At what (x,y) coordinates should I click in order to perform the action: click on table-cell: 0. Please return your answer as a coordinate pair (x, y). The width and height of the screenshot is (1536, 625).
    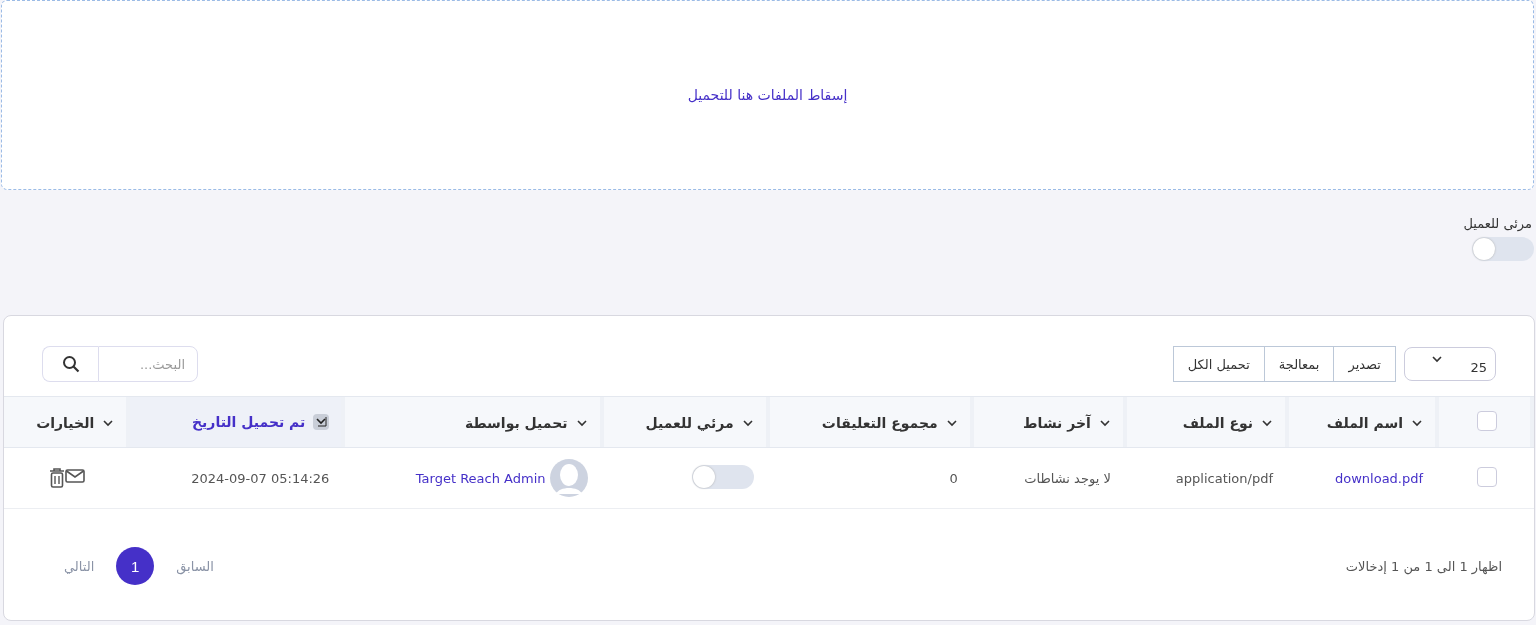
    Looking at the image, I should click on (953, 478).